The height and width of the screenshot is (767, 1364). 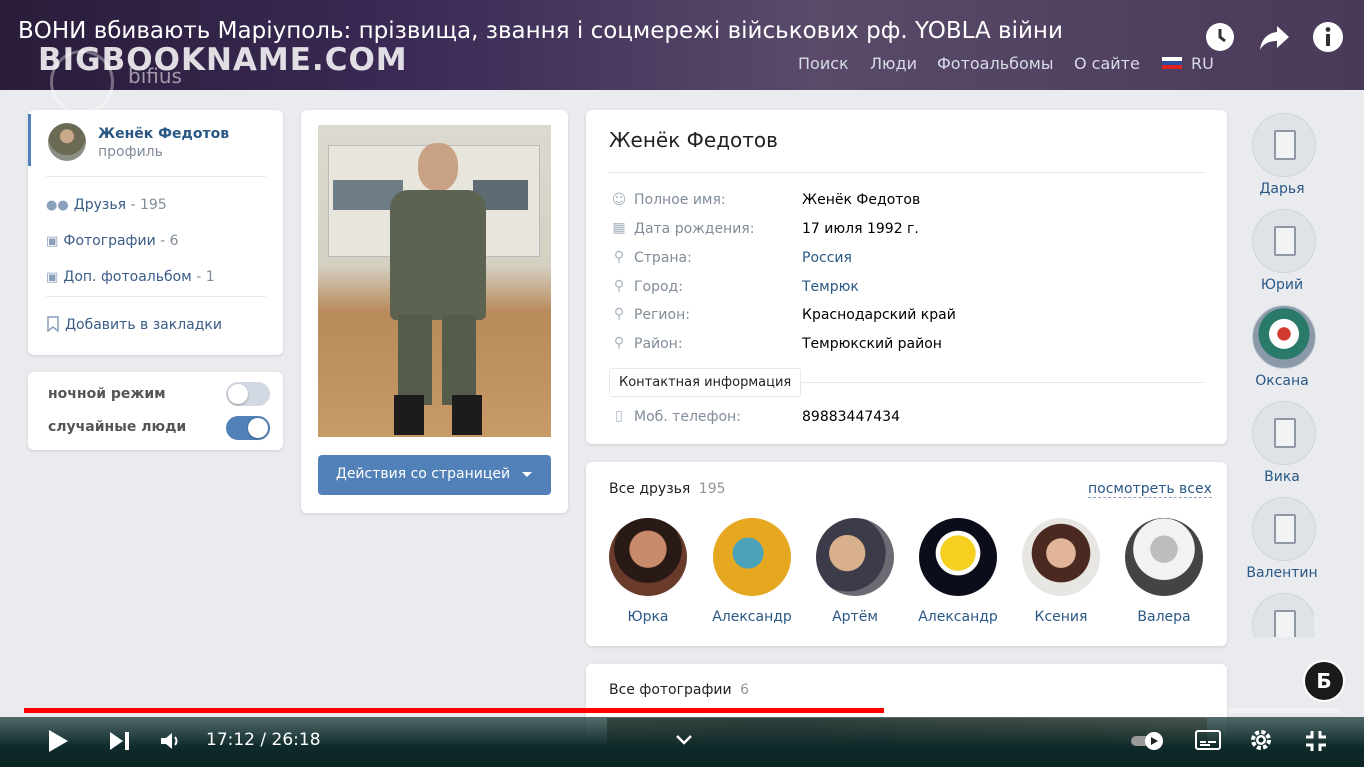 What do you see at coordinates (619, 200) in the screenshot?
I see `user-icon: ☺` at bounding box center [619, 200].